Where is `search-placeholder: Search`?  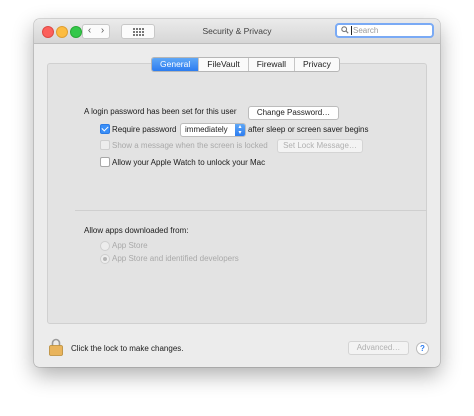 search-placeholder: Search is located at coordinates (366, 30).